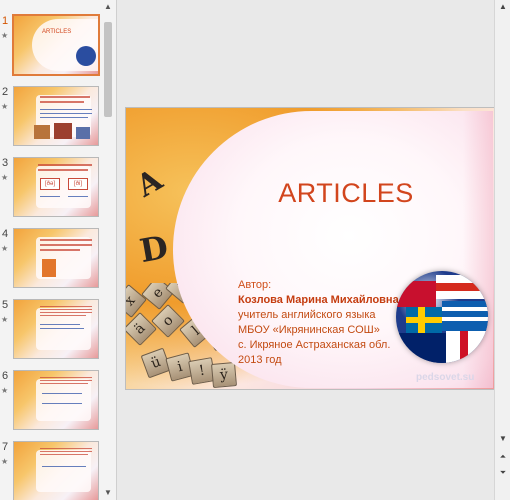 Image resolution: width=510 pixels, height=500 pixels. Describe the element at coordinates (108, 250) in the screenshot. I see `thumbnail-scrollbar: ▲ ▼` at that location.